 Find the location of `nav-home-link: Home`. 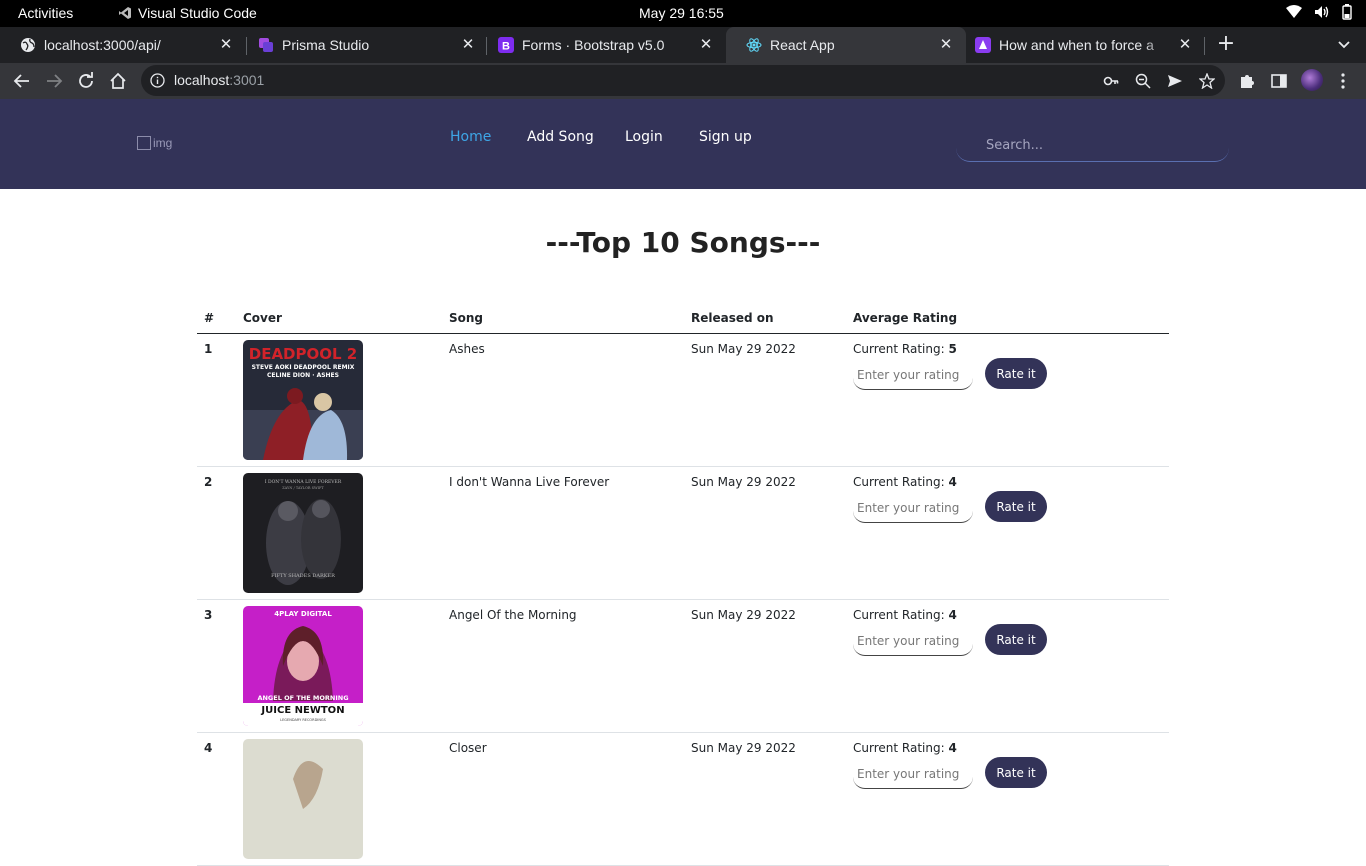

nav-home-link: Home is located at coordinates (470, 137).